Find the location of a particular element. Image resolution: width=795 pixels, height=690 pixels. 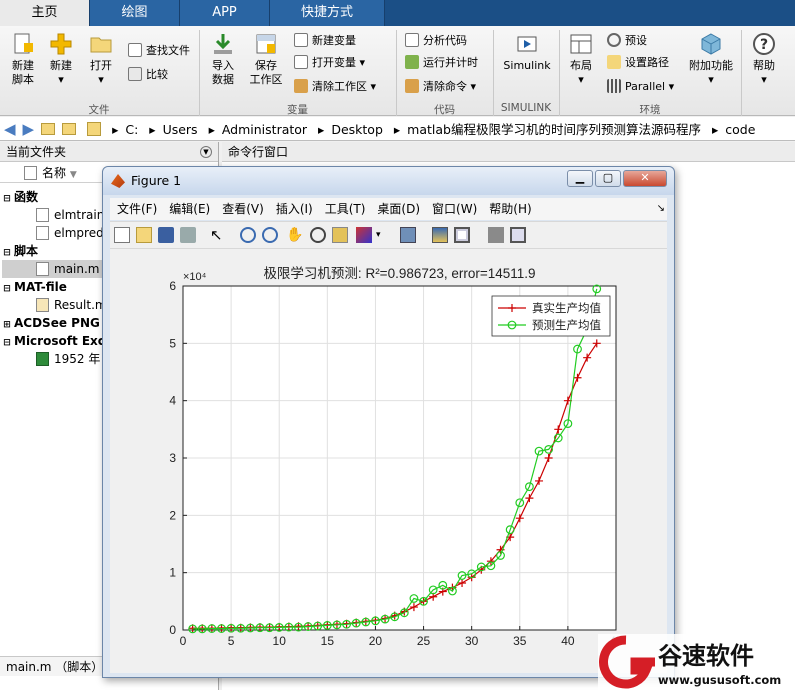

tab-shortcuts: 快捷方式 is located at coordinates (327, 13).